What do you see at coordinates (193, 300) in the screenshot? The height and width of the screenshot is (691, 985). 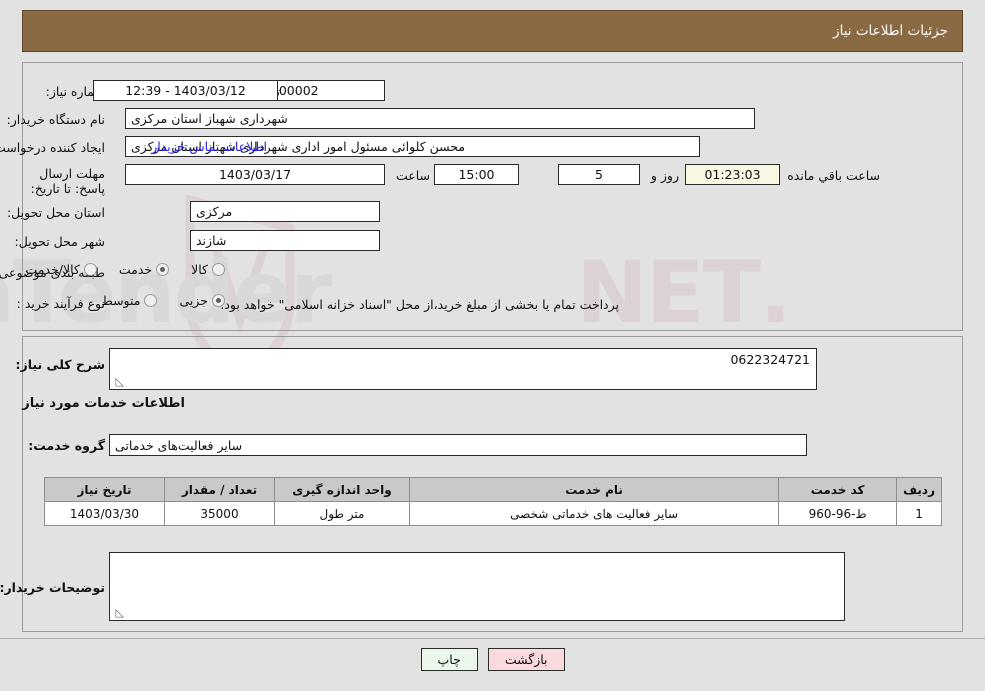 I see `purchase-process-option-label: جزیی` at bounding box center [193, 300].